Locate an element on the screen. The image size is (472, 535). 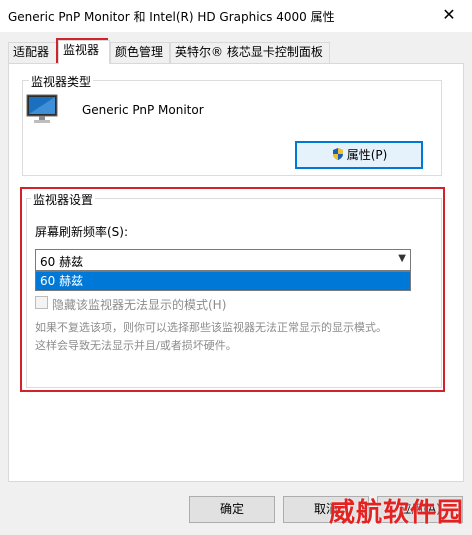
refresh-rate-select: 60 赫兹 ▼ is located at coordinates (223, 260).